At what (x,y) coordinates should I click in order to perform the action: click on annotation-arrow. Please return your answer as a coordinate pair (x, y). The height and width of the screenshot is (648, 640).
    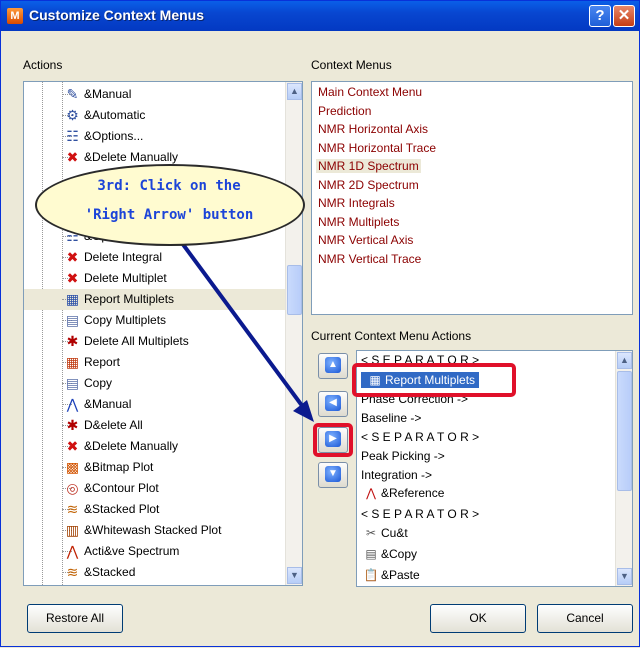
    Looking at the image, I should click on (245, 329).